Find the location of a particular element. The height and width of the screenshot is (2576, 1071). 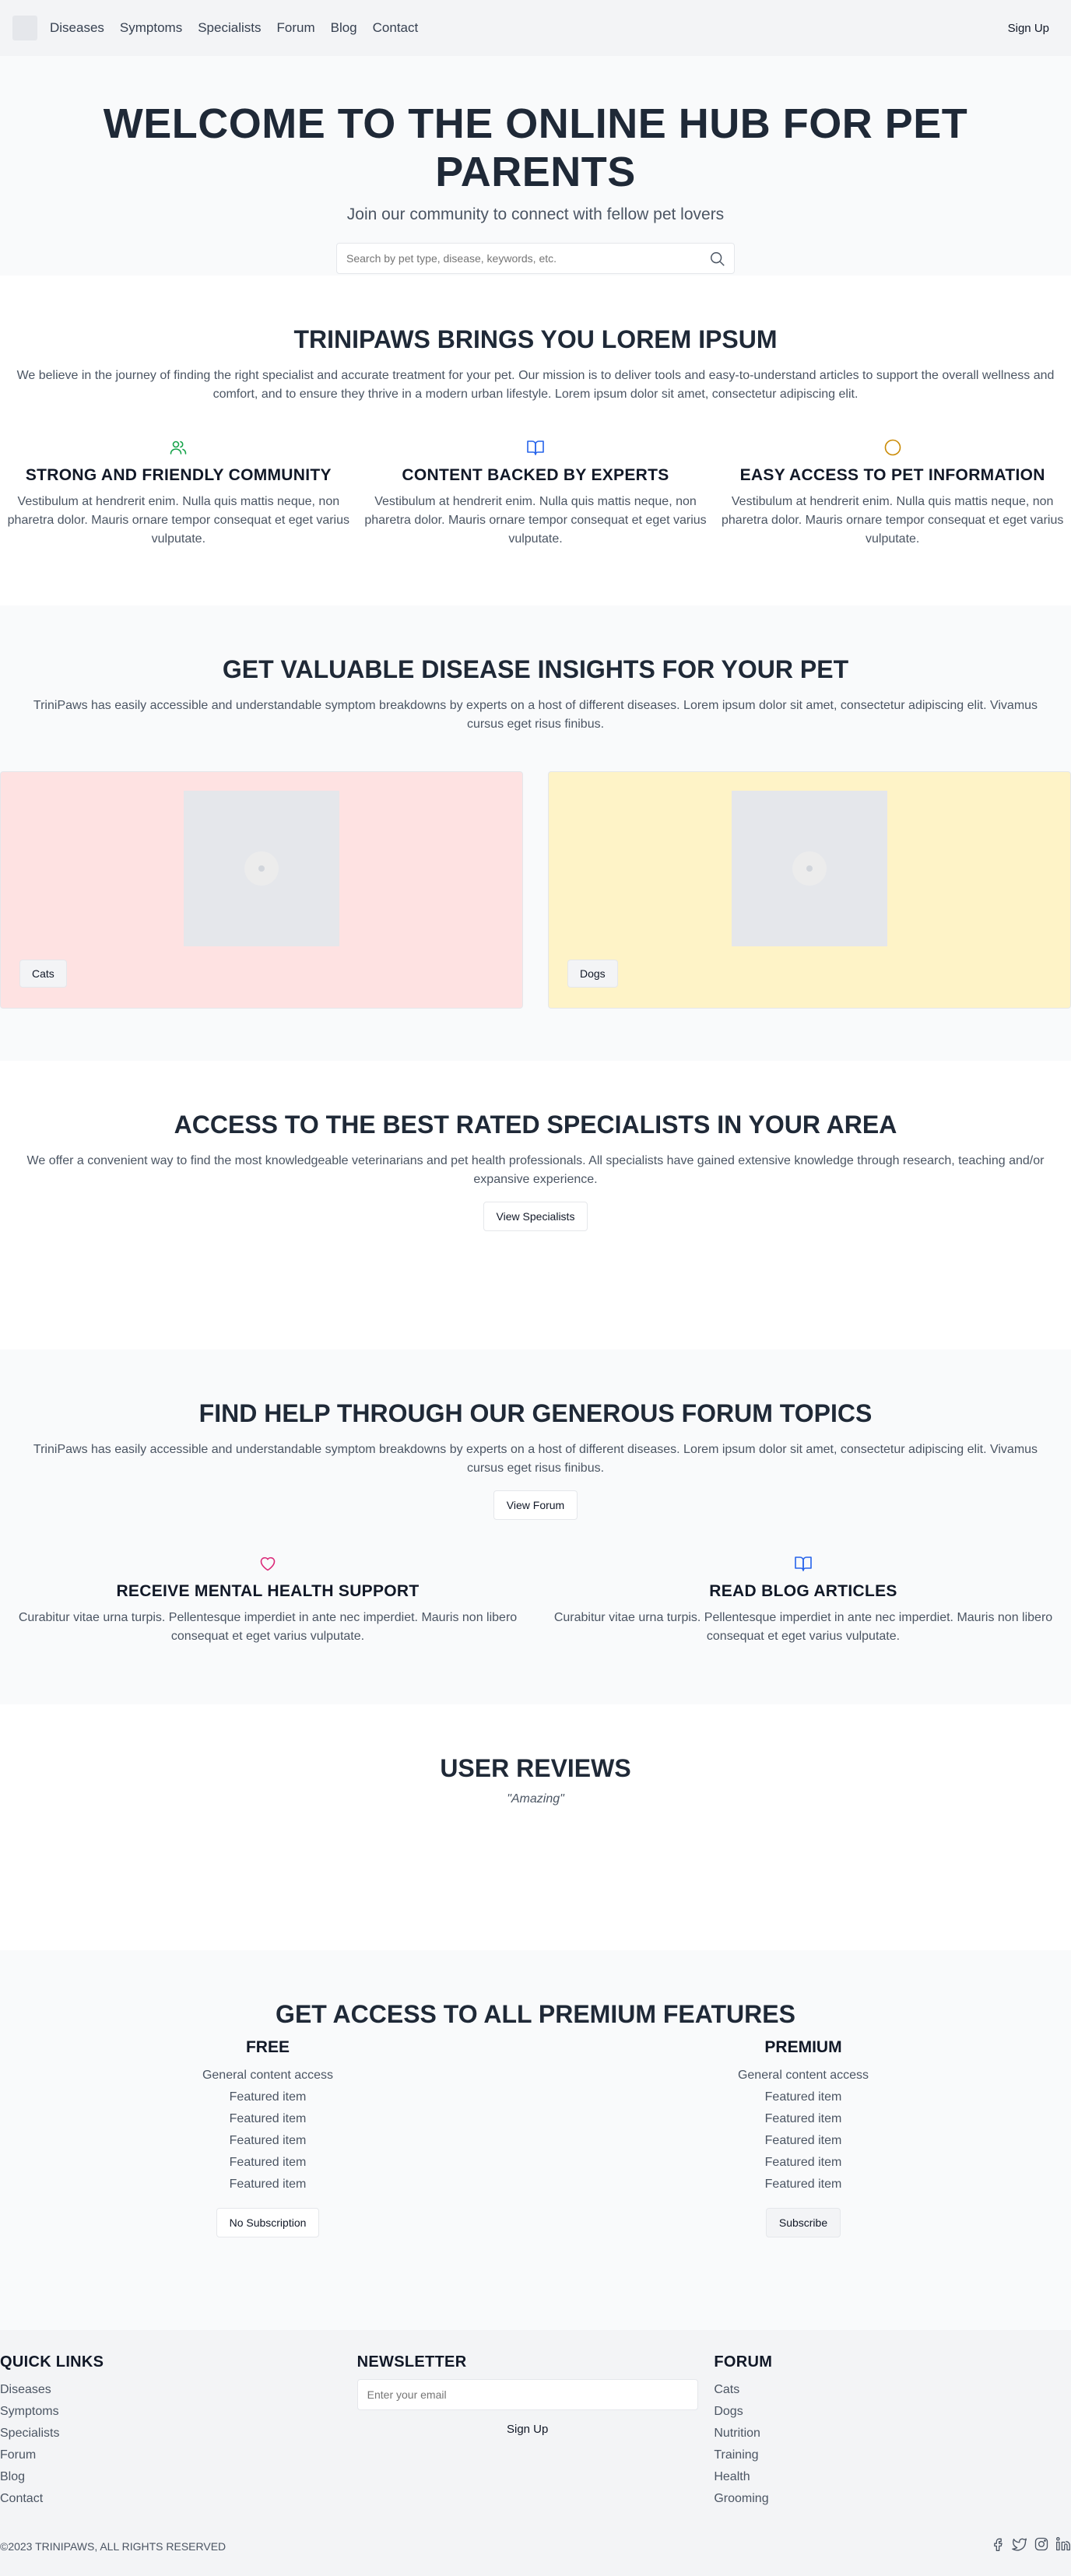

footer-link-forum: Forum is located at coordinates (171, 2455).